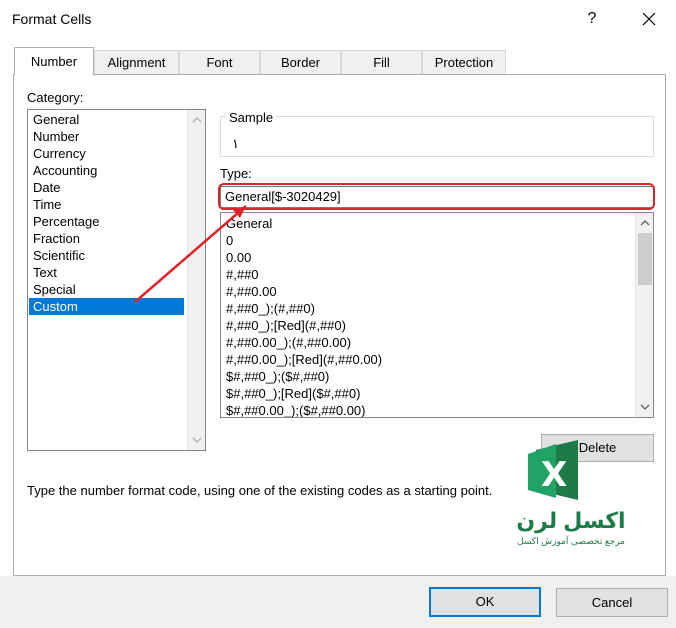 This screenshot has width=676, height=628. Describe the element at coordinates (251, 117) in the screenshot. I see `sample-label: Sample` at that location.